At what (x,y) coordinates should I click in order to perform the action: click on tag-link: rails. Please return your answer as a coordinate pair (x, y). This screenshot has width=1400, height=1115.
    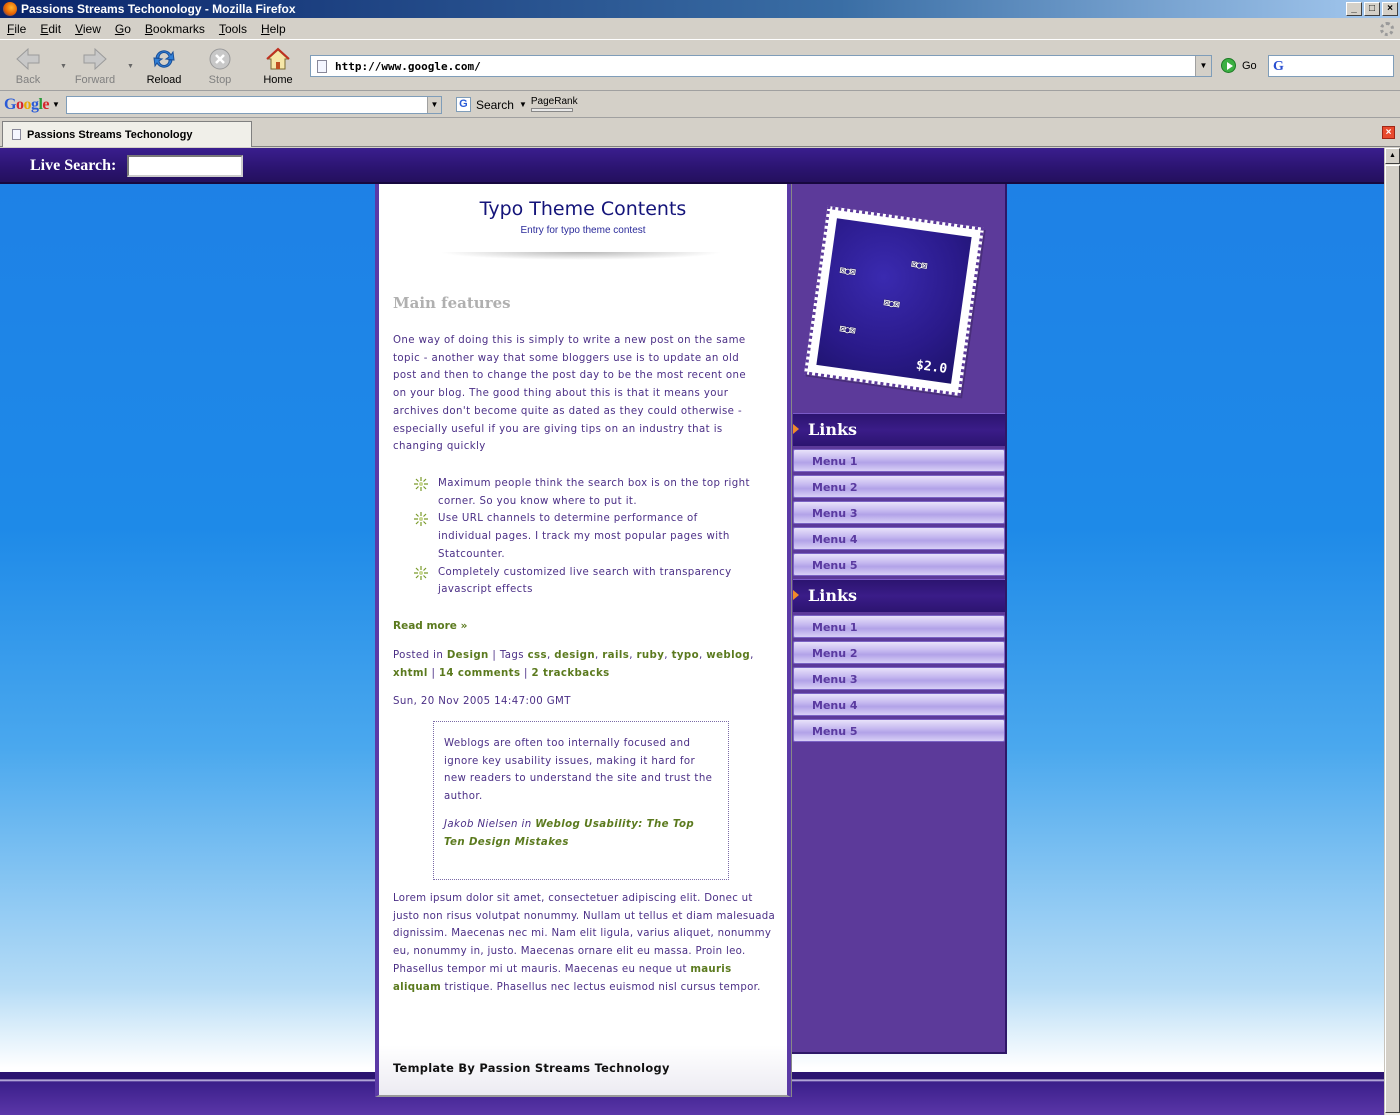
    Looking at the image, I should click on (615, 655).